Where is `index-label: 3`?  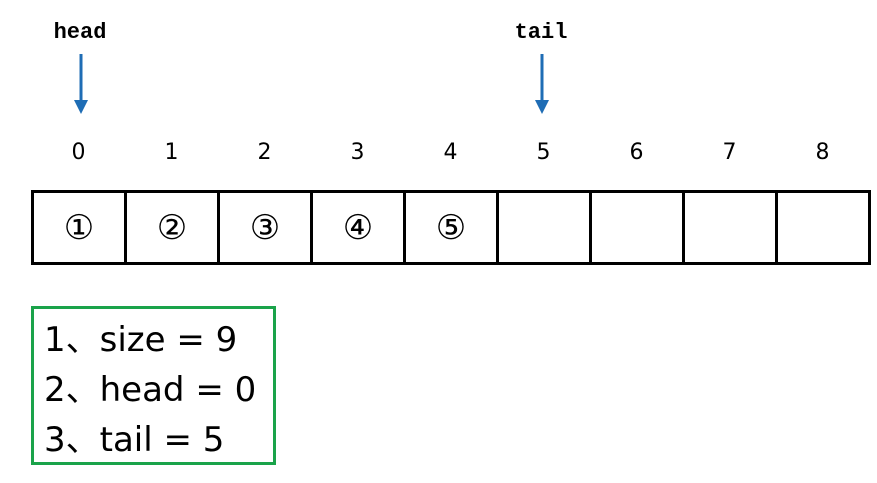
index-label: 3 is located at coordinates (357, 152).